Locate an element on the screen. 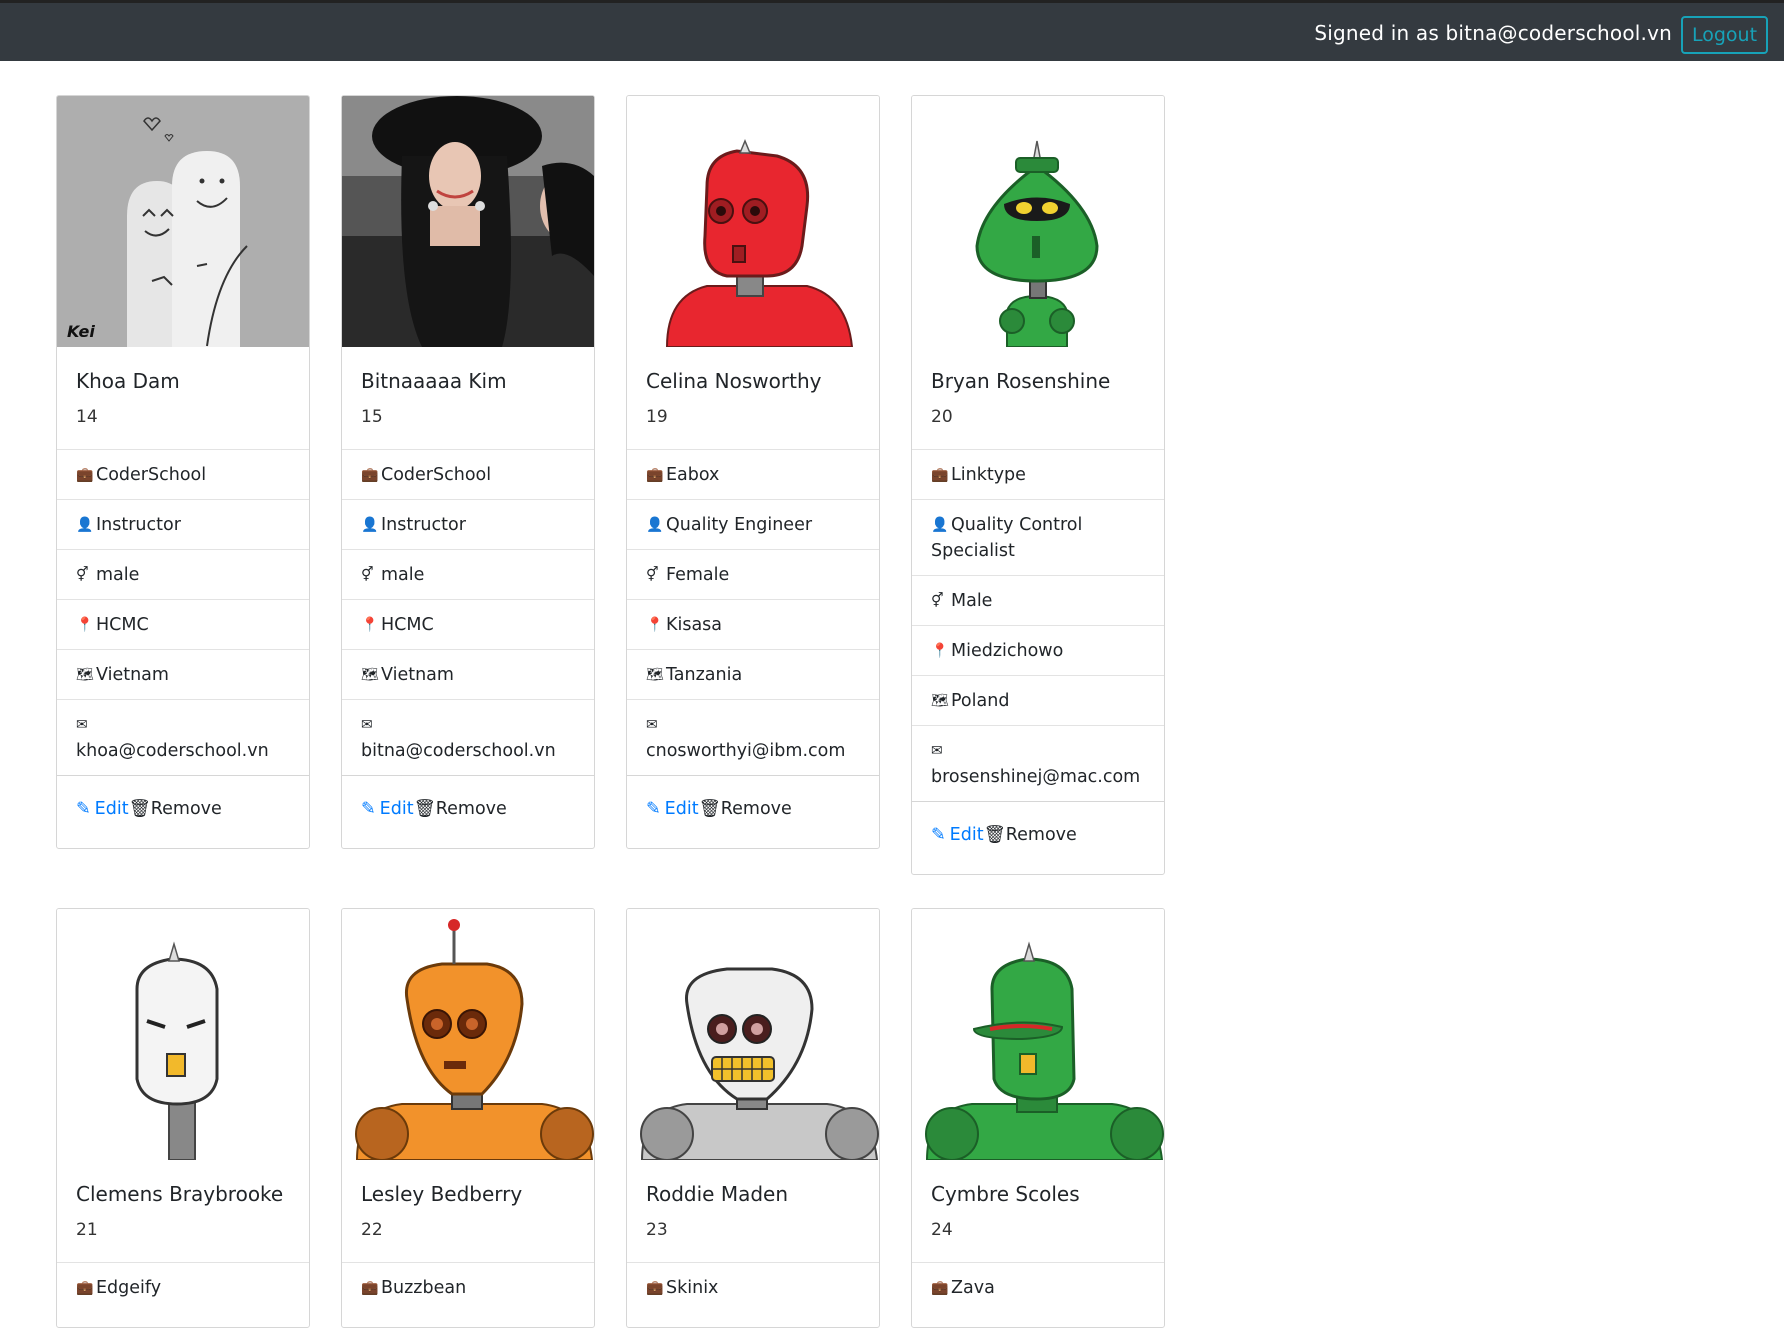 The height and width of the screenshot is (1328, 1784). job-text: Quality Control Specialist is located at coordinates (1007, 538).